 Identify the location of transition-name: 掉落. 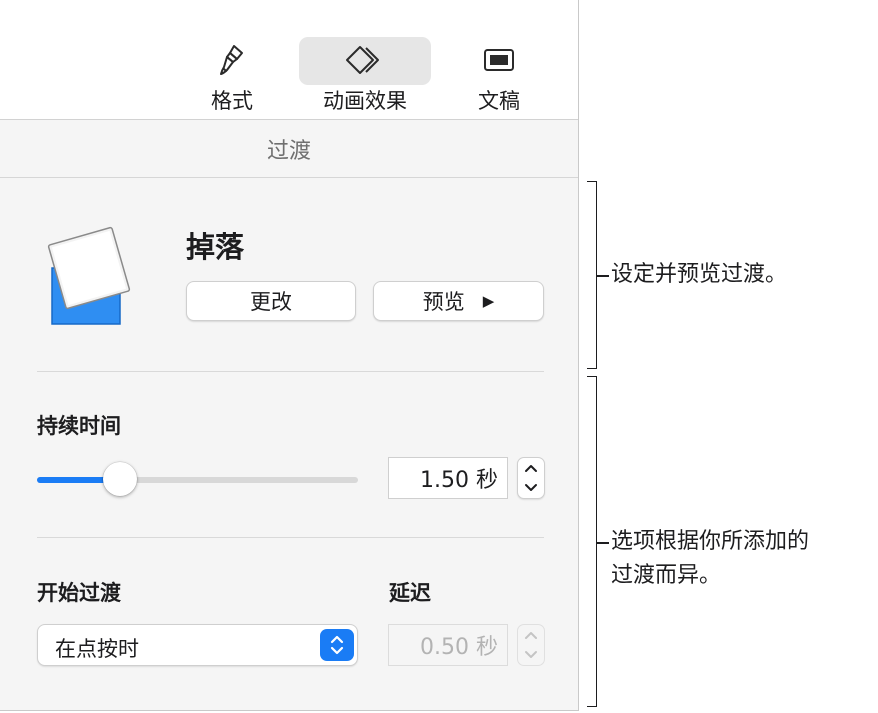
(215, 247).